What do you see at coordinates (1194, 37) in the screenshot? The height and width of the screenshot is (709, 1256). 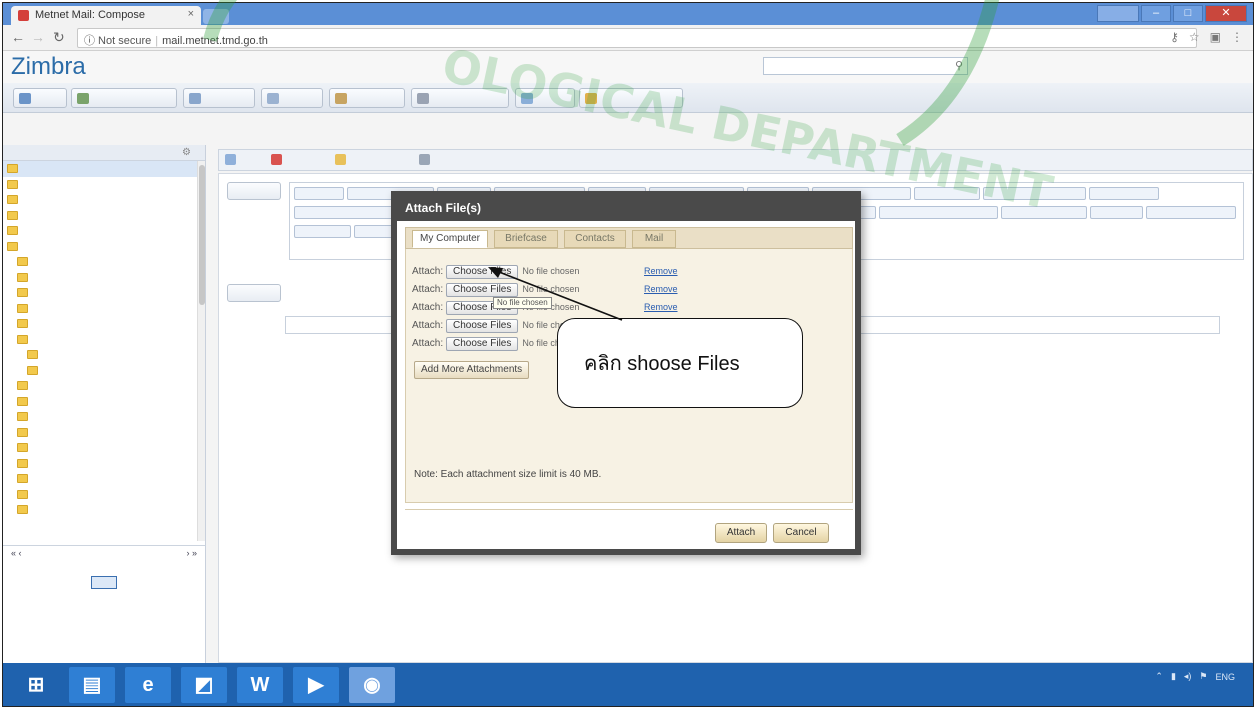 I see `bookmark-star-icon: ☆` at bounding box center [1194, 37].